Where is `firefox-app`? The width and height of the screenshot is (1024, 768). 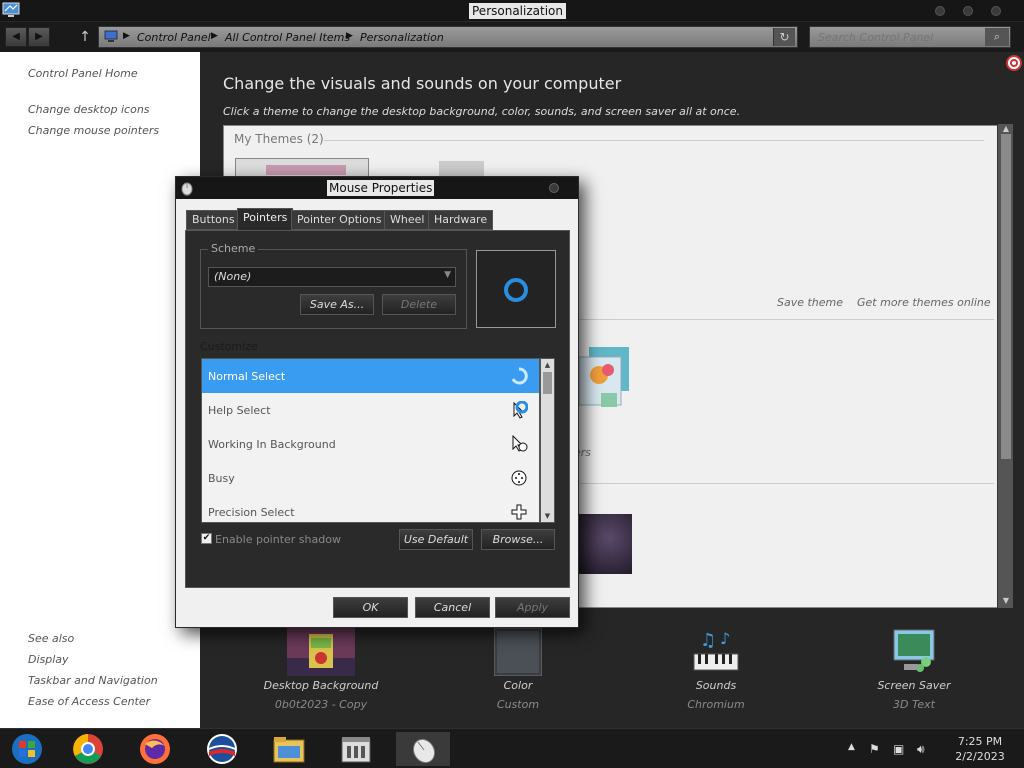 firefox-app is located at coordinates (155, 749).